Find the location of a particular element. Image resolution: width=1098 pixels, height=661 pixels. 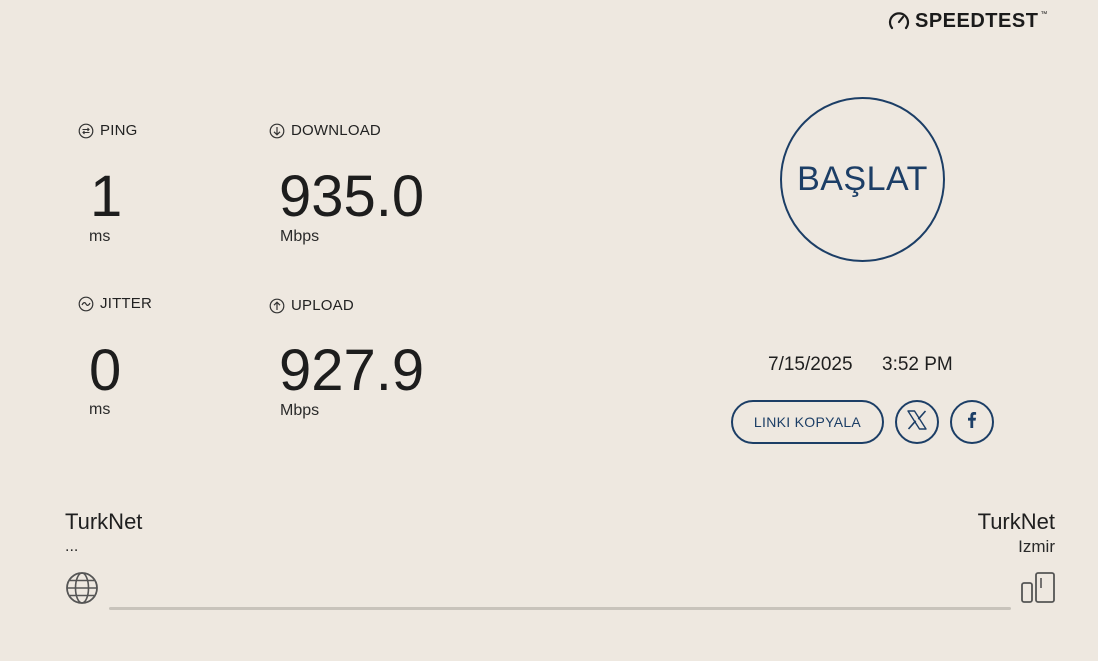

upload-metric: UPLOAD is located at coordinates (311, 305).